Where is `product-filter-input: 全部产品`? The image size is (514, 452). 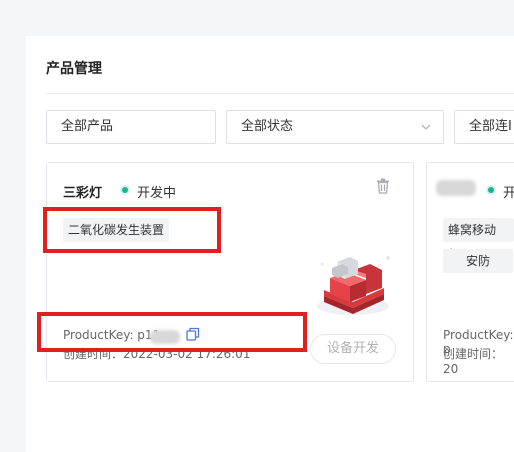
product-filter-input: 全部产品 is located at coordinates (131, 127).